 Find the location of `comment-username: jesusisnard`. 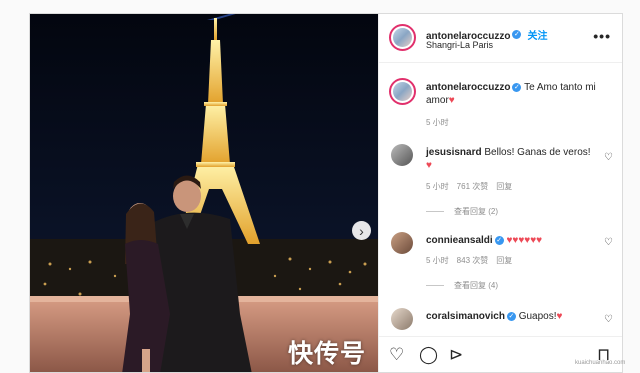

comment-username: jesusisnard is located at coordinates (454, 152).